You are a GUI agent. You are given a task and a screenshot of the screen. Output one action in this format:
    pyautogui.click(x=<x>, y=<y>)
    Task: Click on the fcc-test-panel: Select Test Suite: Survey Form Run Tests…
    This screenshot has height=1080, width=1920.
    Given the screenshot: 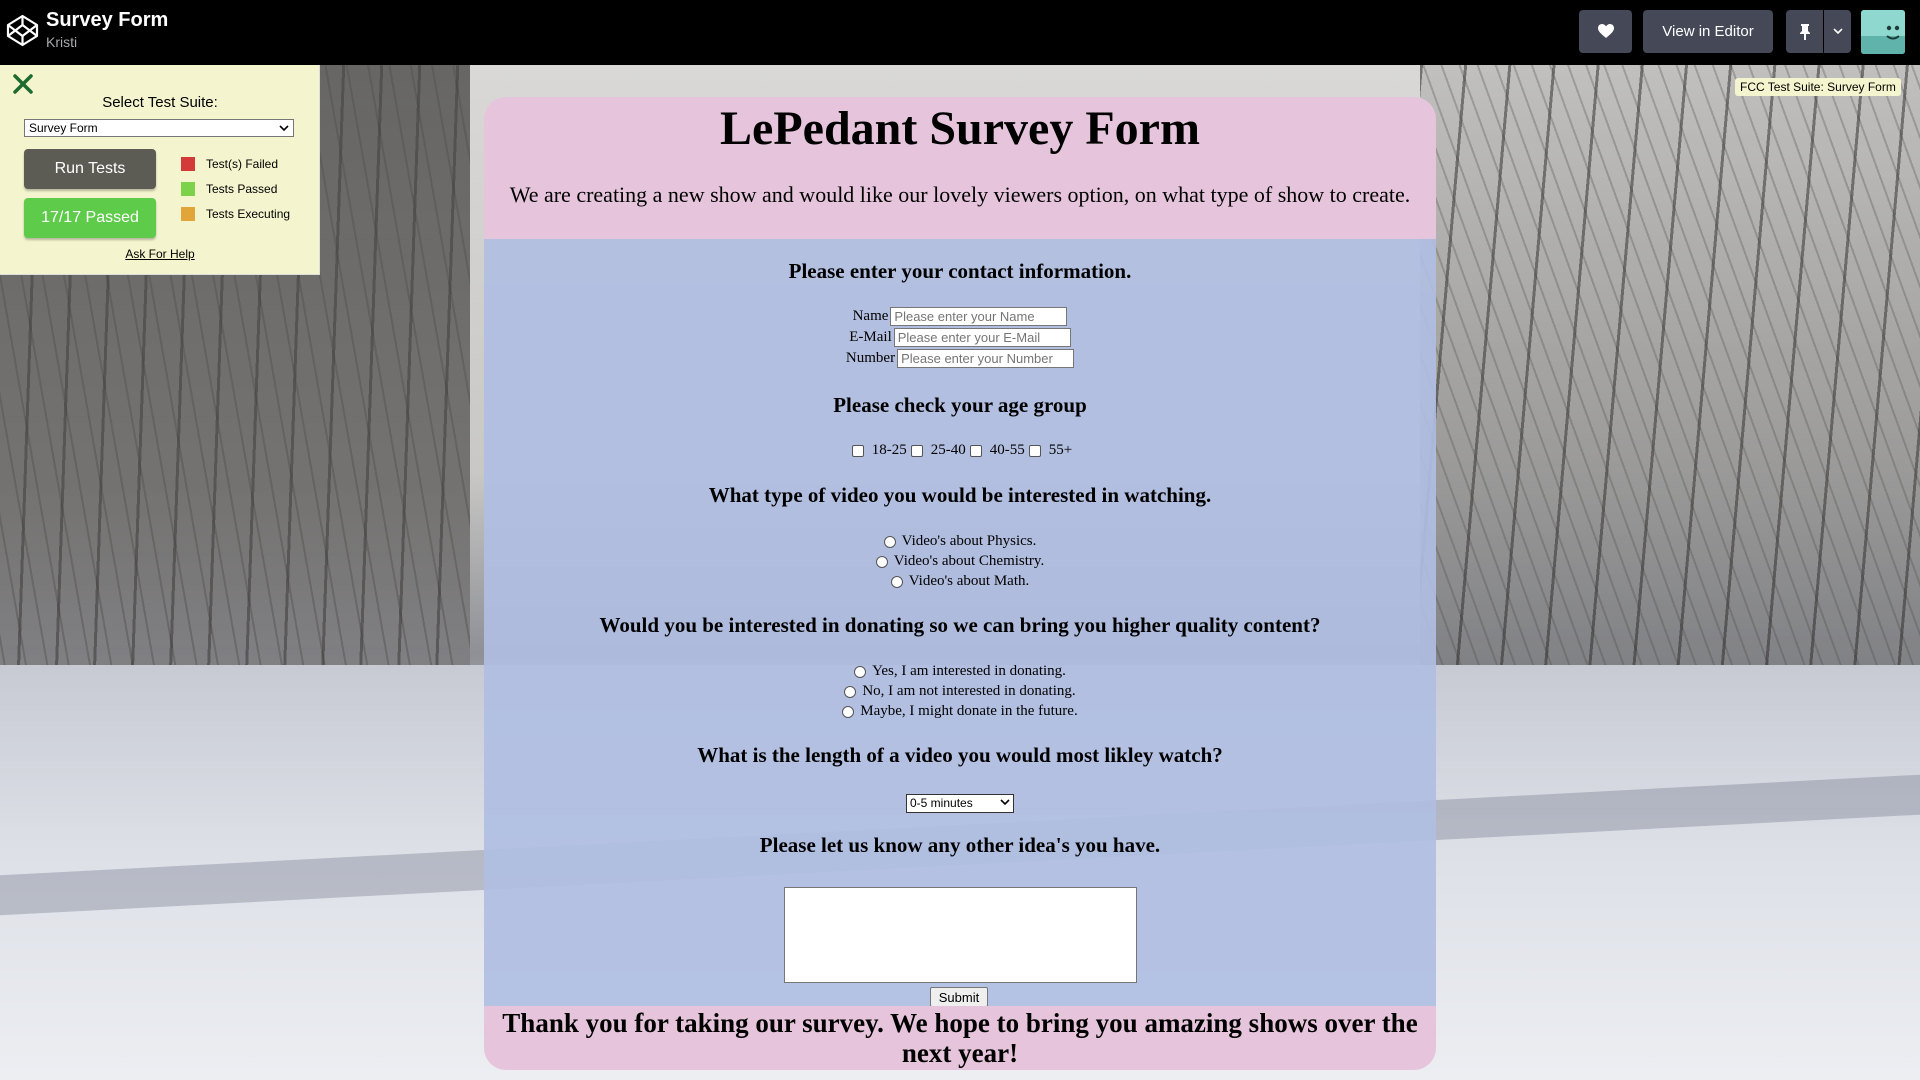 What is the action you would take?
    pyautogui.click(x=160, y=170)
    